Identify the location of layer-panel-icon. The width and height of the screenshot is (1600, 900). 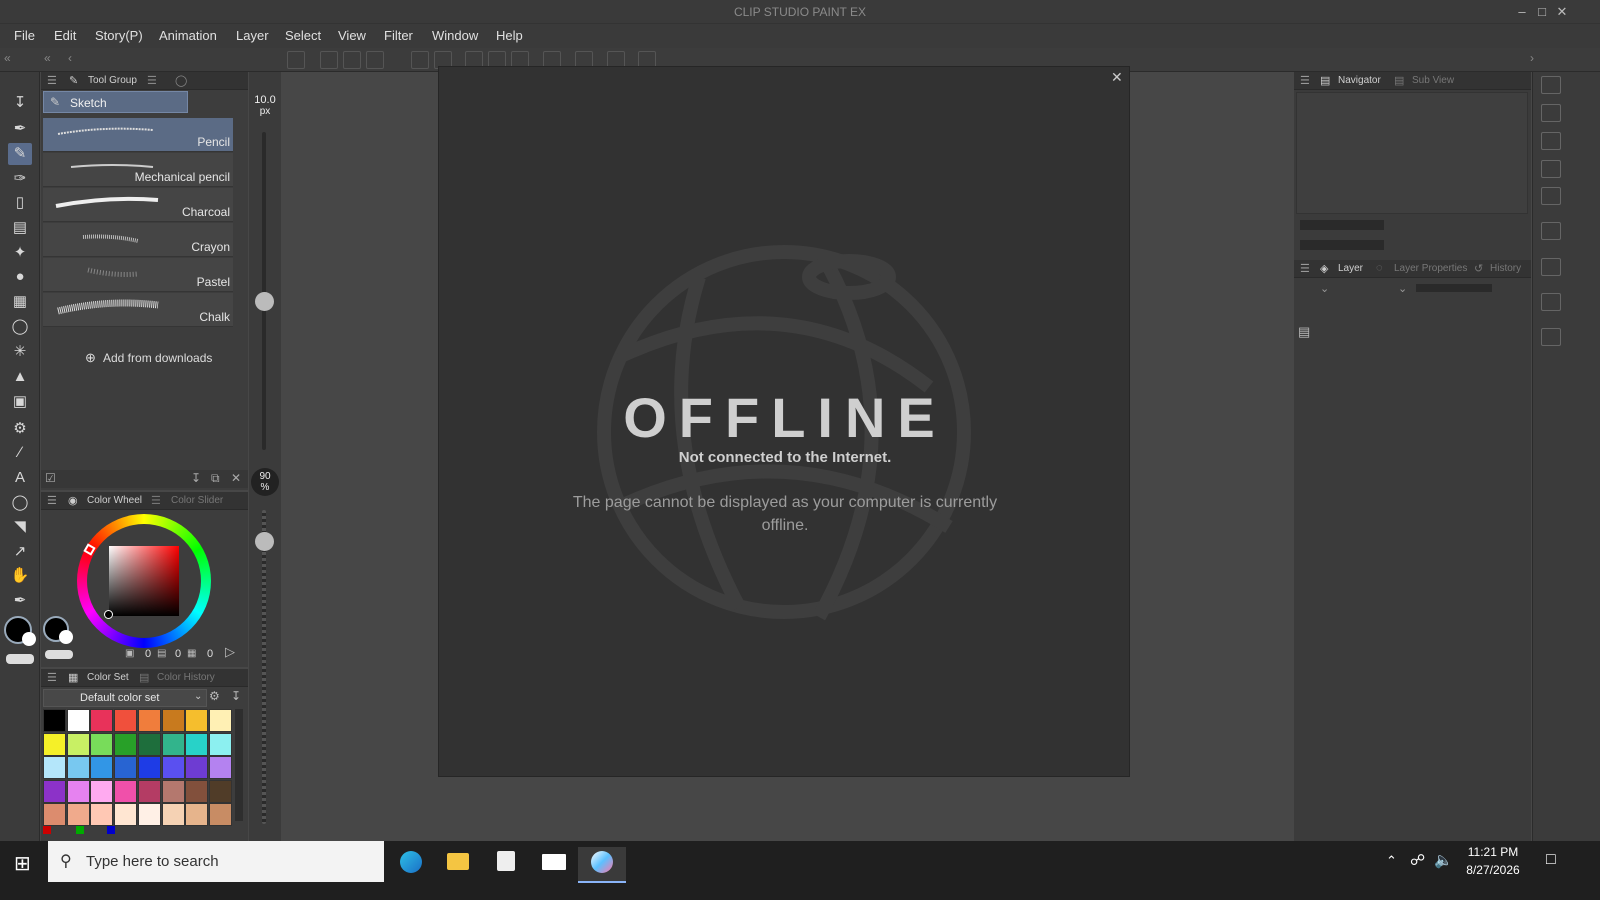
(1551, 141).